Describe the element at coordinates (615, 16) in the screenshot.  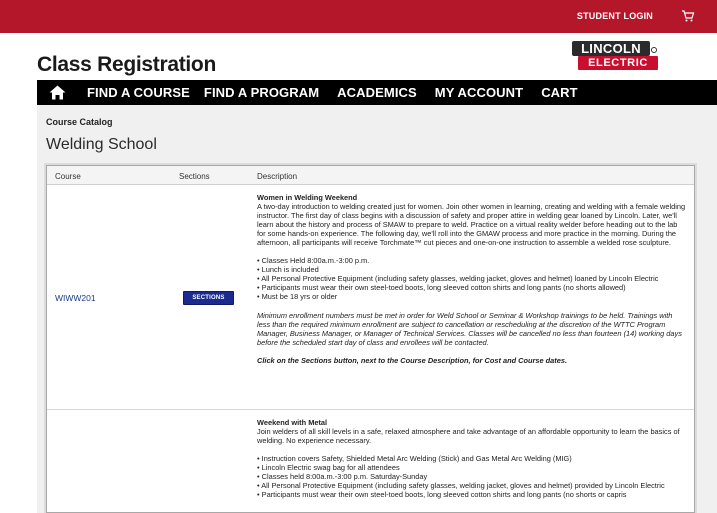
I see `student-login-link: STUDENT LOGIN` at that location.